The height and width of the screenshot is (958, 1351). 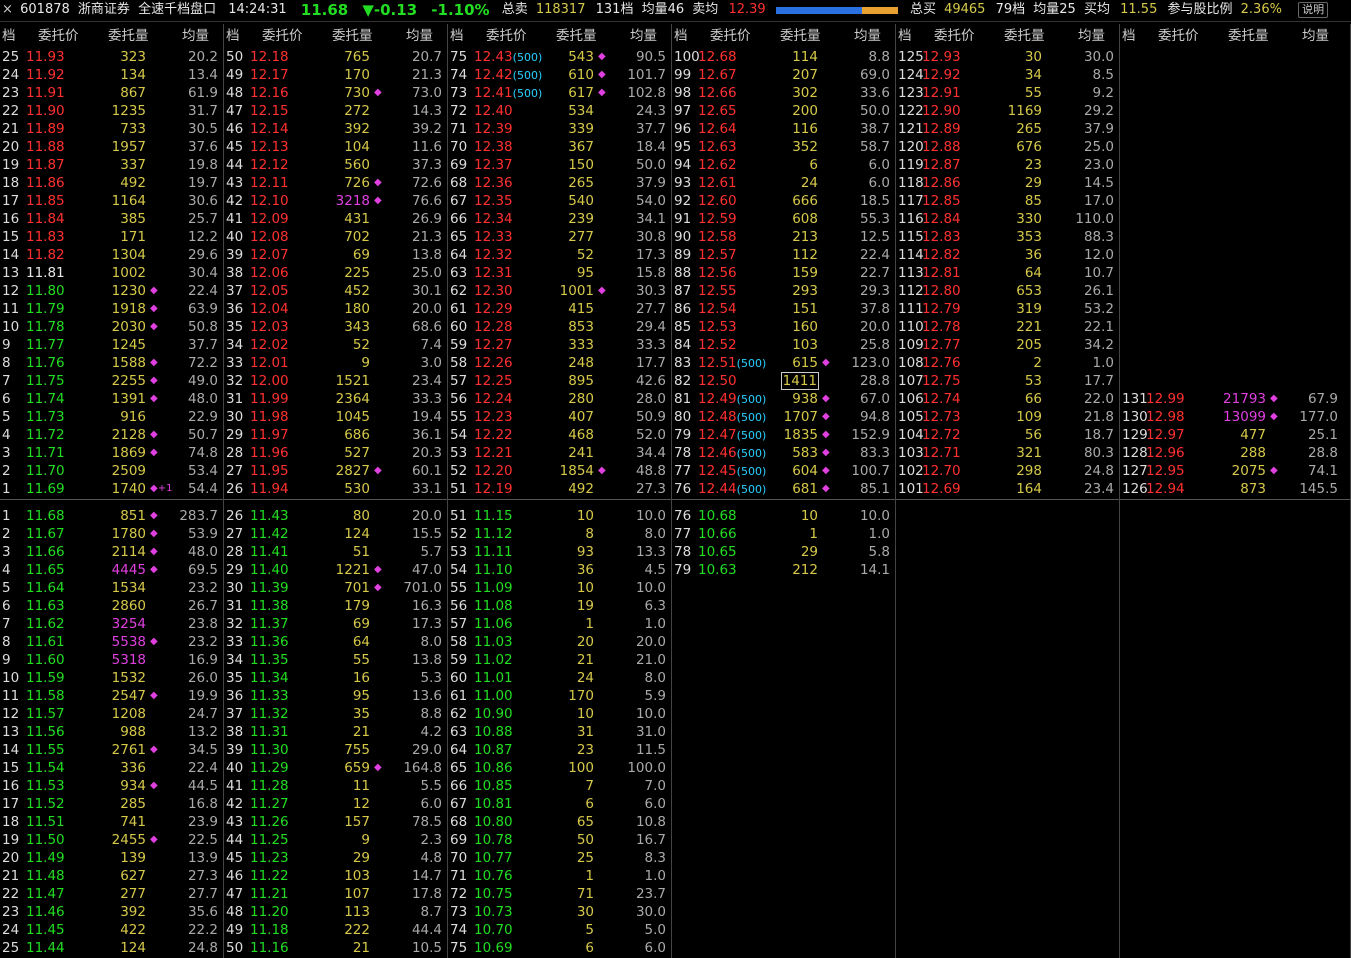 I want to click on bid-row: 46 11.22 103 14.7, so click(x=336, y=876).